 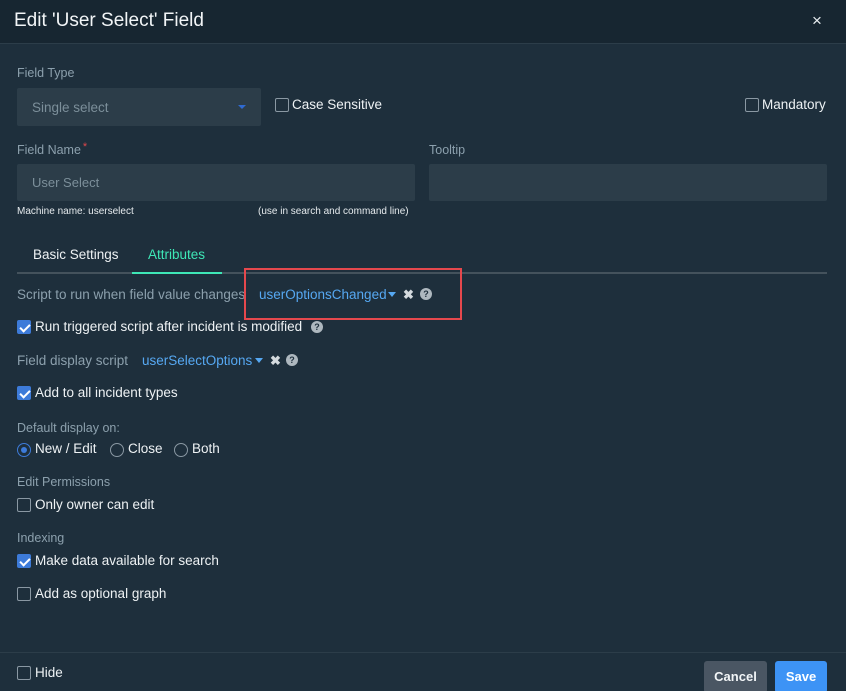 What do you see at coordinates (24, 673) in the screenshot?
I see `hide-checkbox` at bounding box center [24, 673].